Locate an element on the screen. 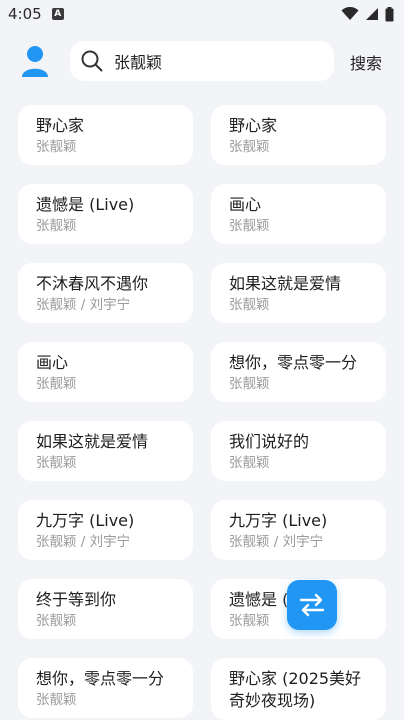 The height and width of the screenshot is (720, 404). signal-icon is located at coordinates (372, 14).